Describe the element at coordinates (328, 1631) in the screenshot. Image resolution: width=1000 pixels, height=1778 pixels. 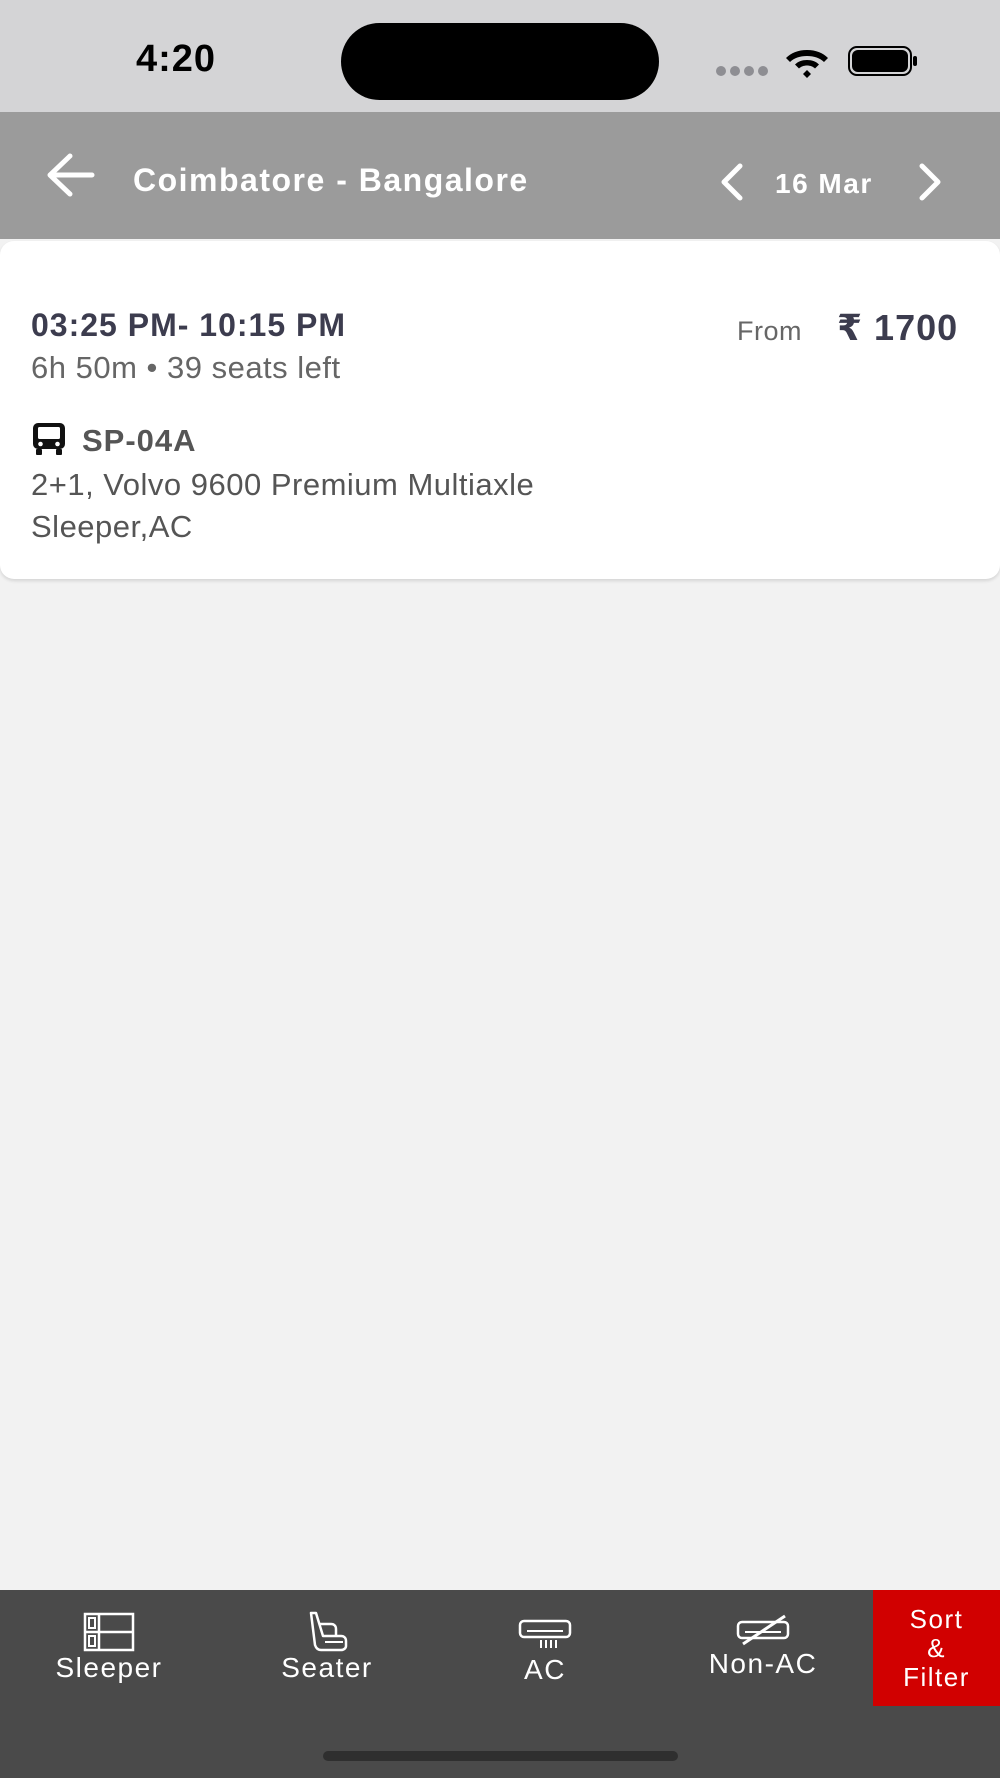
I see `seater-icon` at that location.